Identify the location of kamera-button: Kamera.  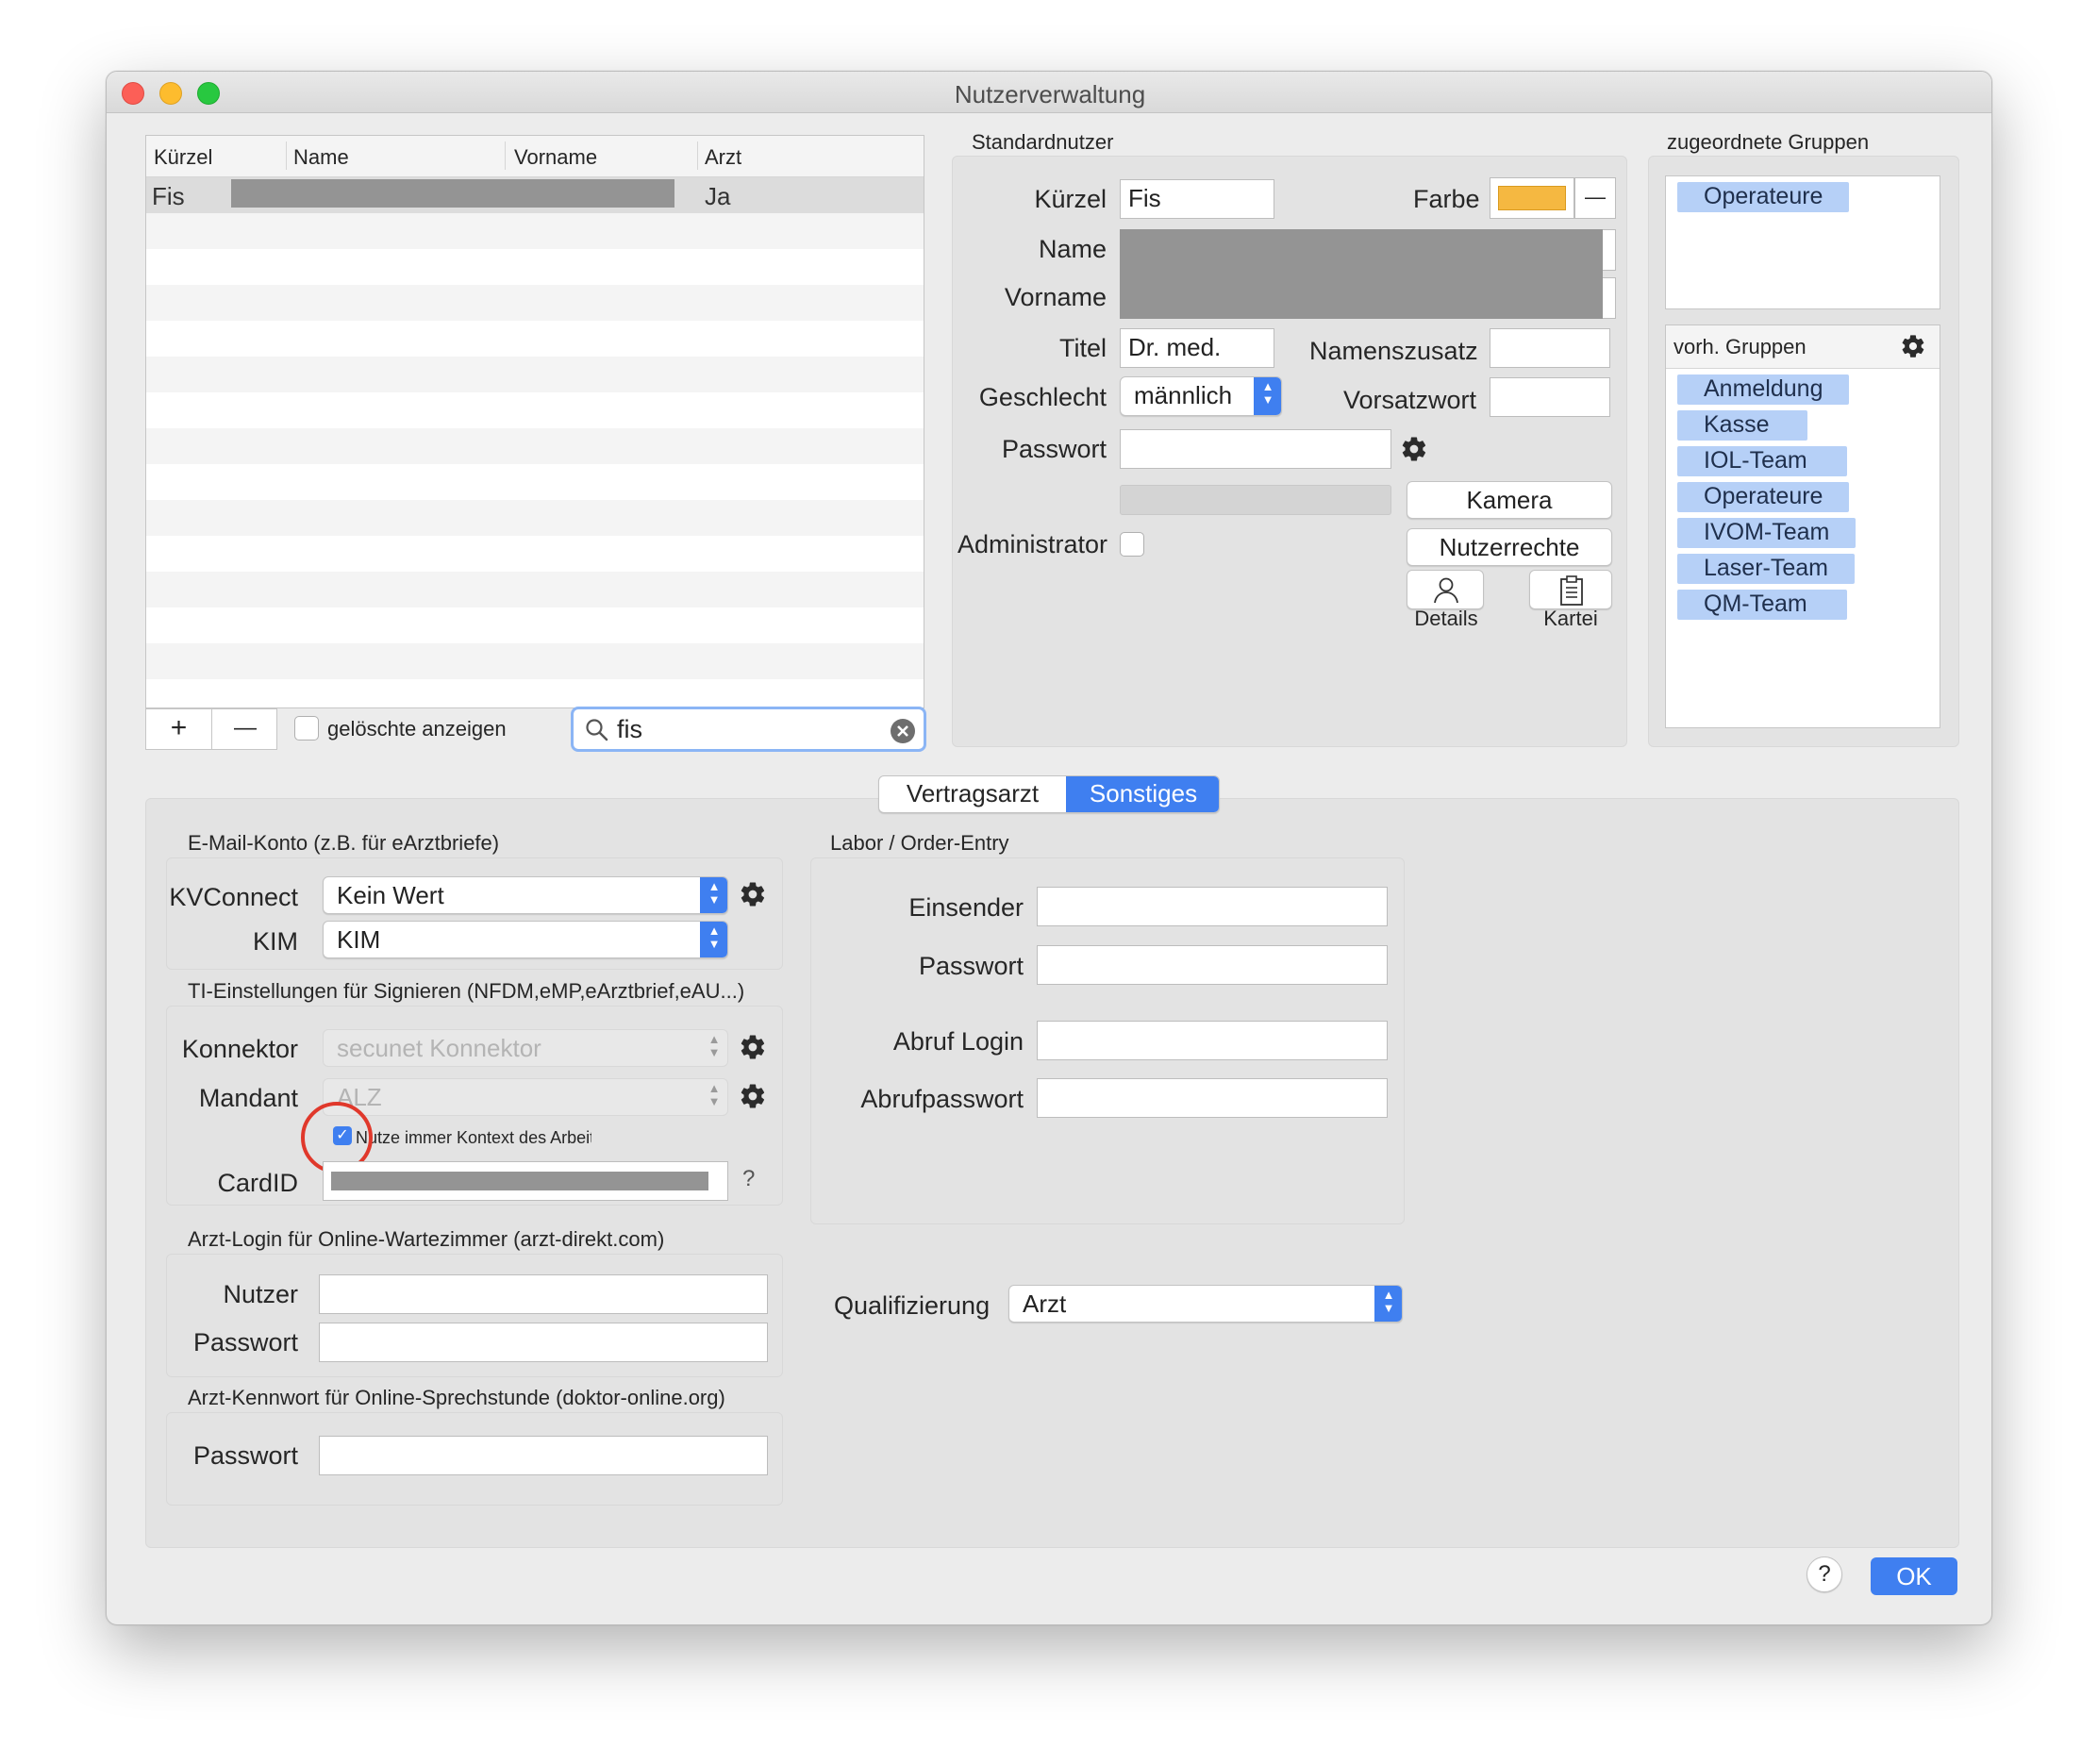
(1510, 500).